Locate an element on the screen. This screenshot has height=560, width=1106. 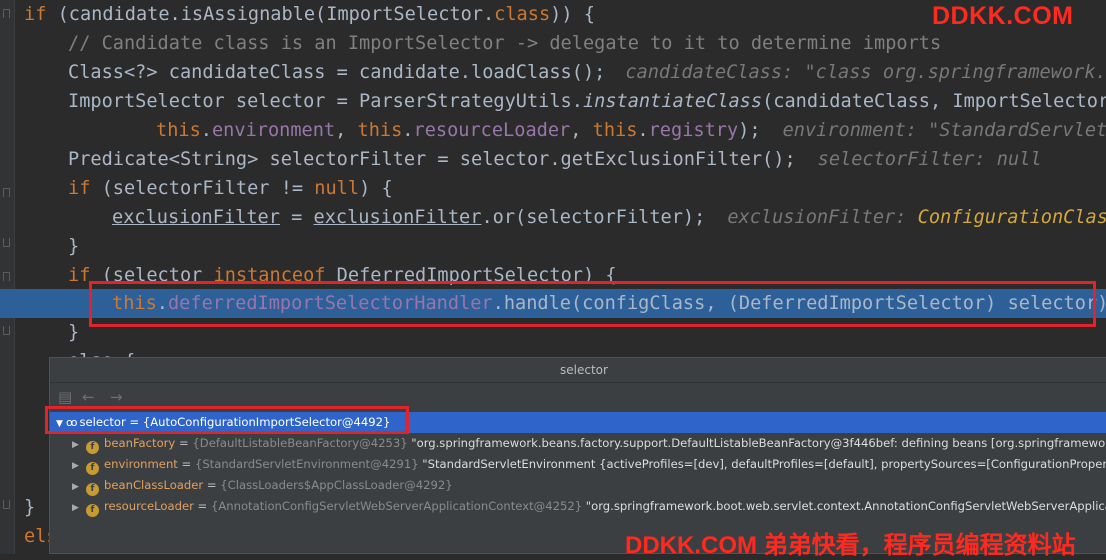
arrow-left-icon: ← is located at coordinates (88, 397).